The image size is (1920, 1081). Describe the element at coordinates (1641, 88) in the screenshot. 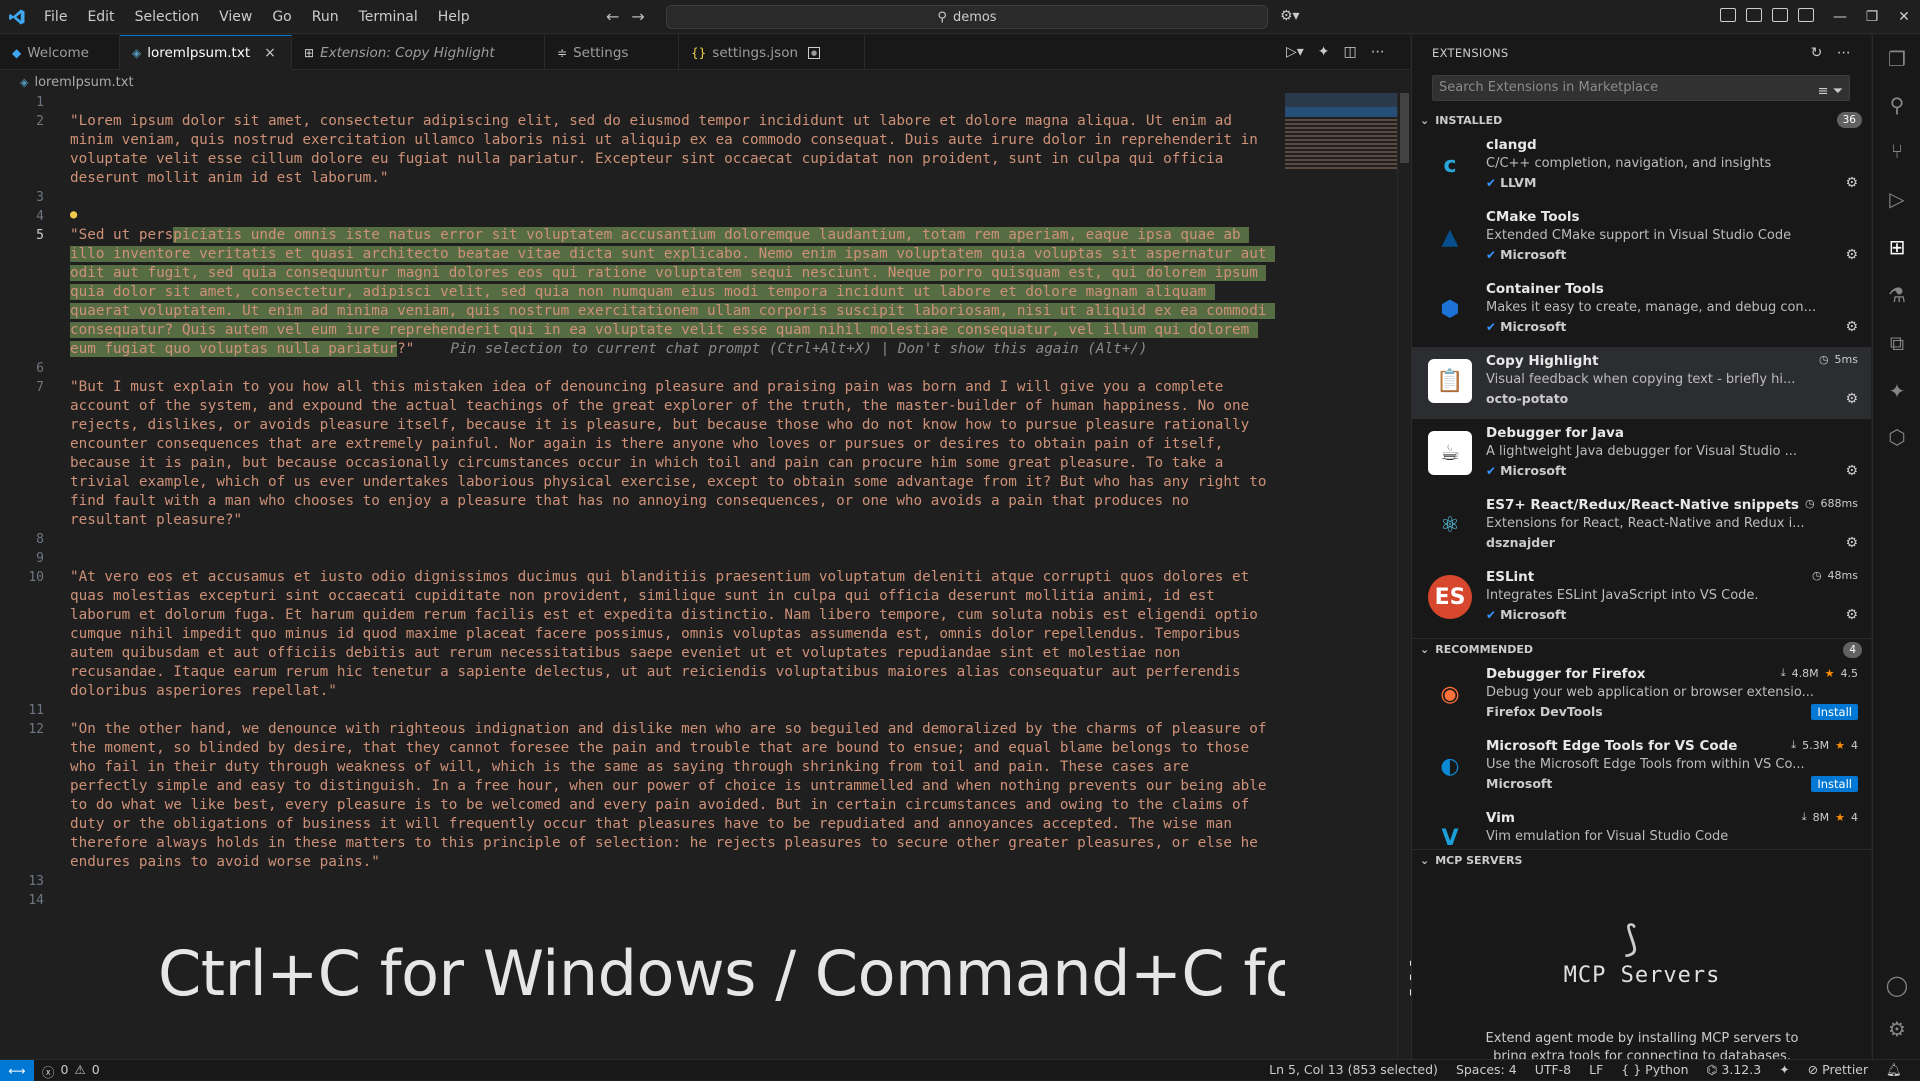

I see `extensions-search-input: Search Extensions in Marketplace ≡ ⏷` at that location.